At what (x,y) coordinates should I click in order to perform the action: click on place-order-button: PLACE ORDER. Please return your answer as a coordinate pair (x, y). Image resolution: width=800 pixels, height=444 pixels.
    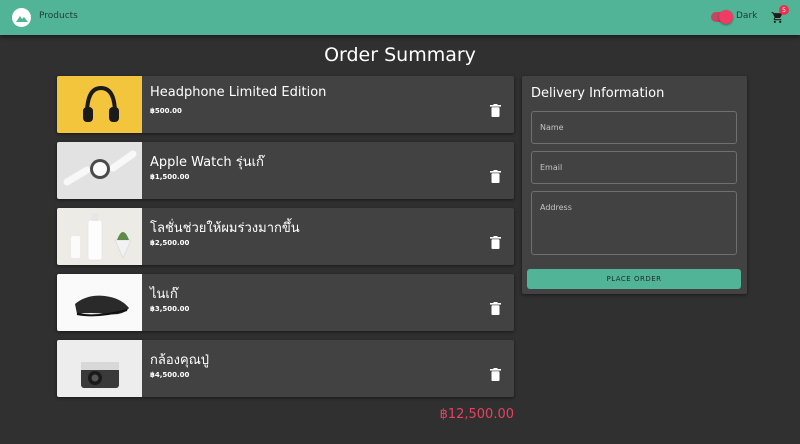
    Looking at the image, I should click on (634, 279).